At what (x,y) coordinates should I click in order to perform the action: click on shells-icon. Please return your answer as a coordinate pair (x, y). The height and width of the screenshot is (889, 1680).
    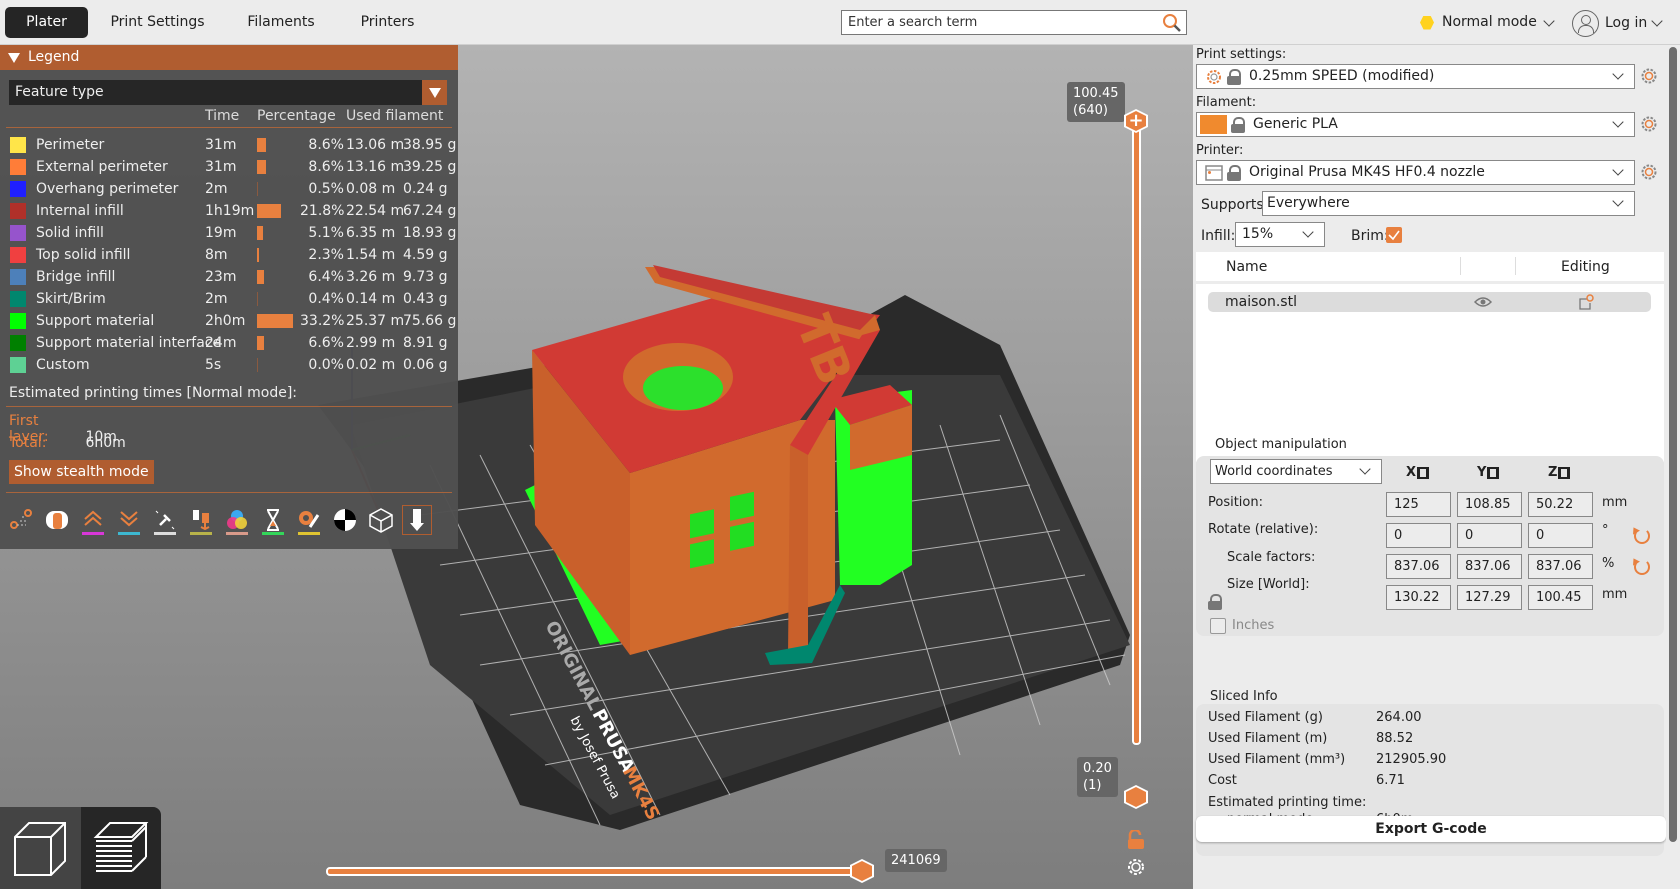
    Looking at the image, I should click on (381, 520).